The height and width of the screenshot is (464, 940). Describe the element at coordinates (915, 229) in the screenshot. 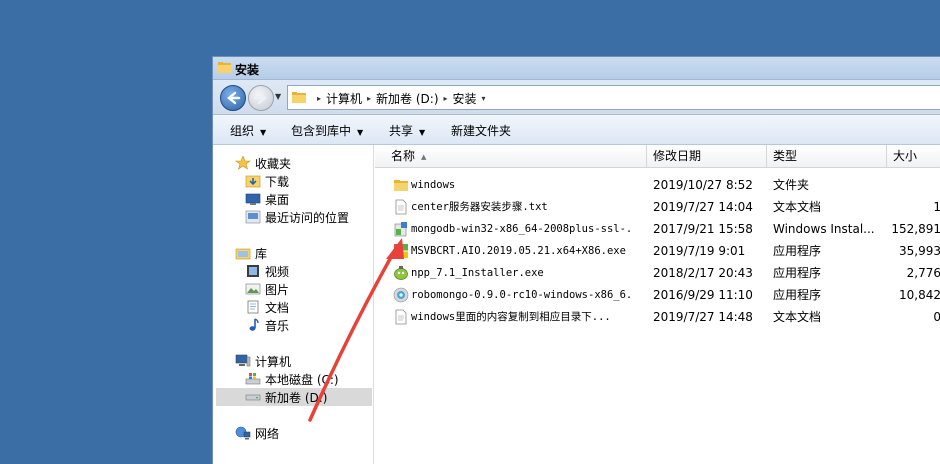

I see `file-size: 152,891` at that location.